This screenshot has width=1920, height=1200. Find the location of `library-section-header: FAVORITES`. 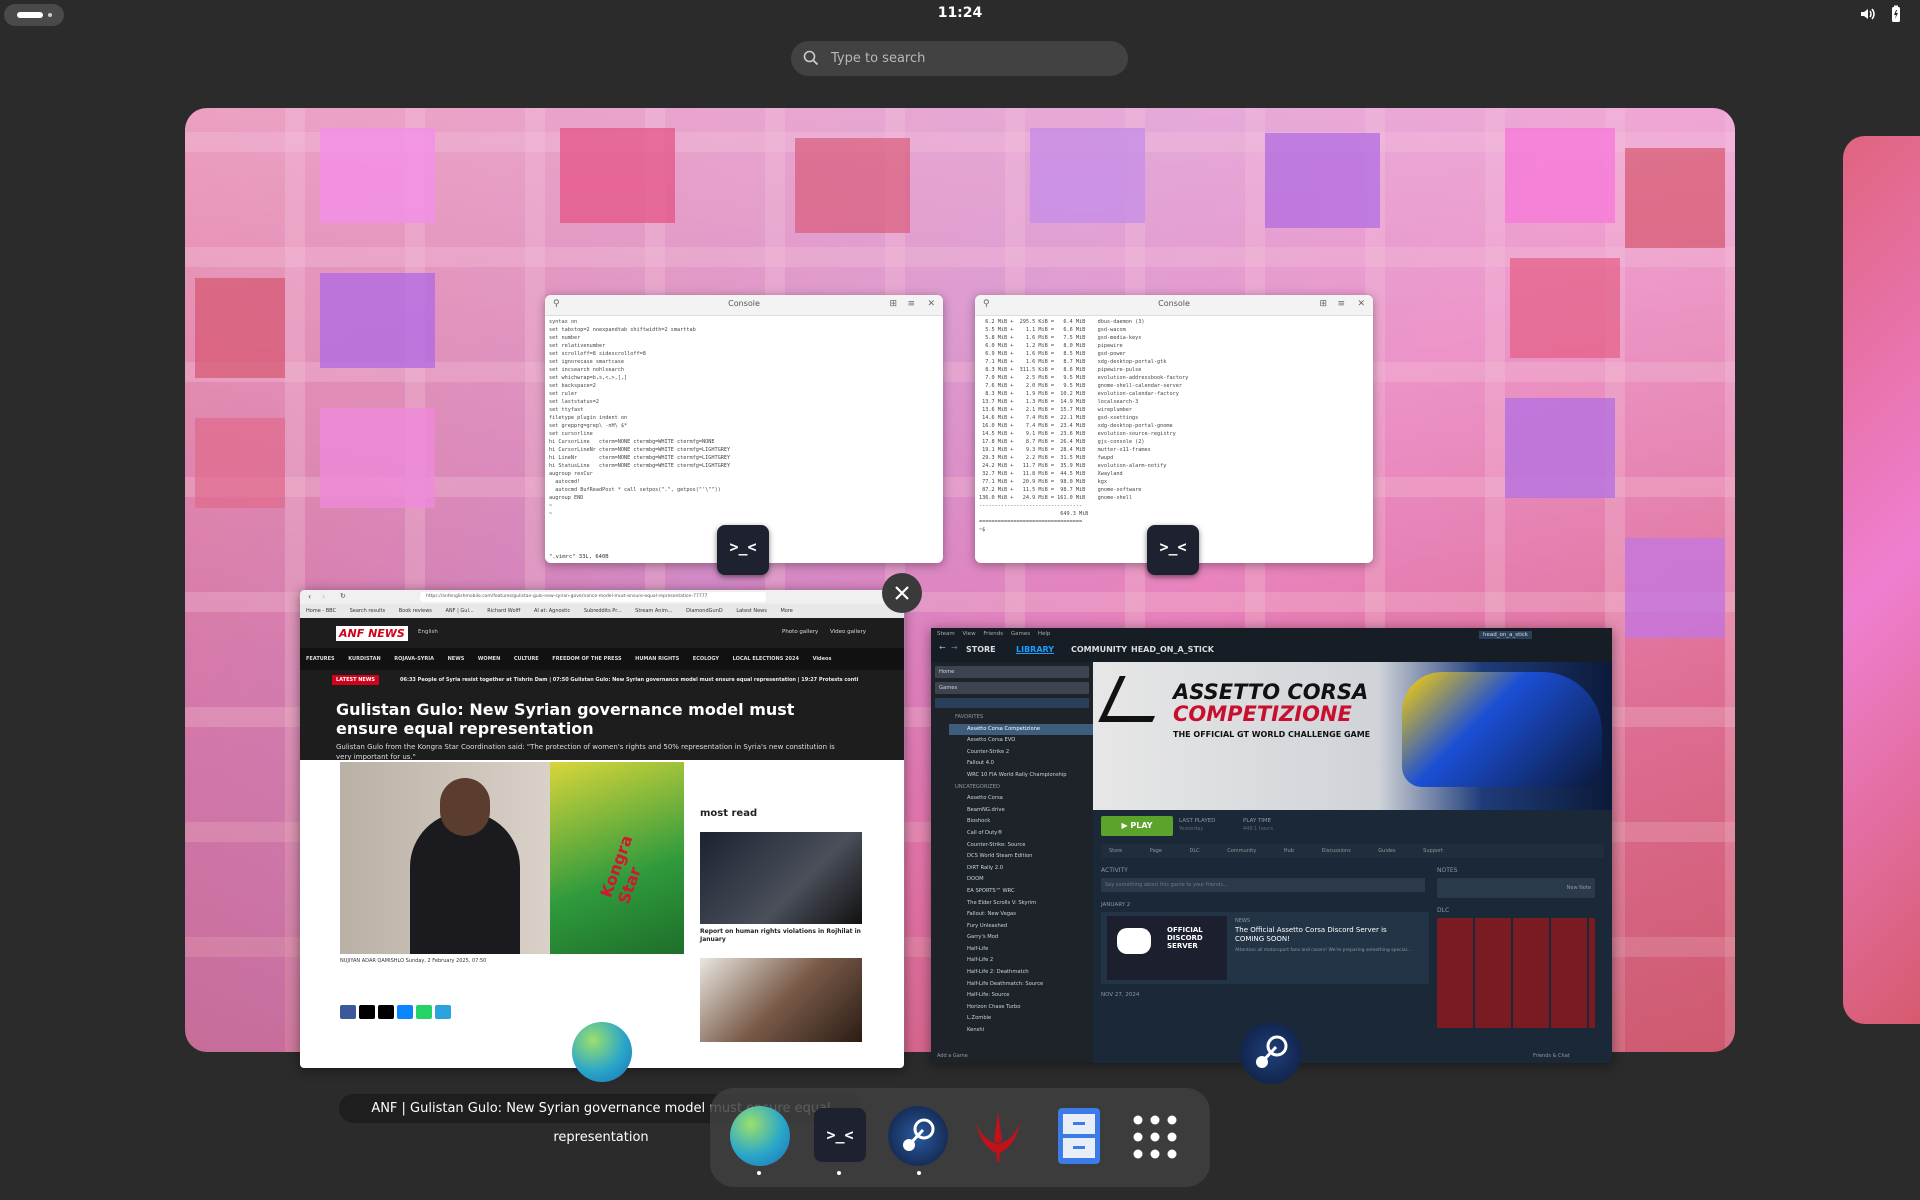

library-section-header: FAVORITES is located at coordinates (1021, 718).